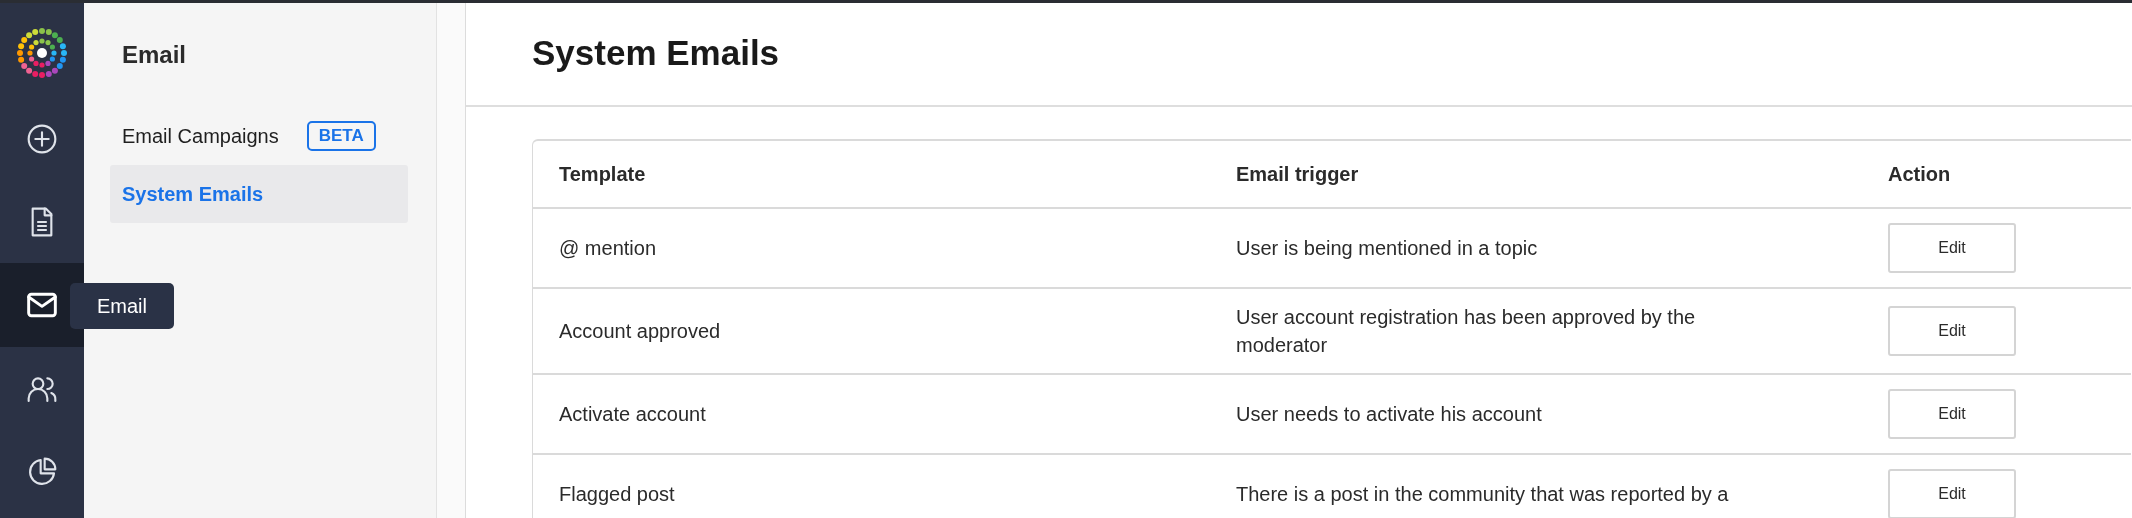 This screenshot has height=518, width=2132. What do you see at coordinates (1536, 415) in the screenshot?
I see `table-cell: User needs to activate his account` at bounding box center [1536, 415].